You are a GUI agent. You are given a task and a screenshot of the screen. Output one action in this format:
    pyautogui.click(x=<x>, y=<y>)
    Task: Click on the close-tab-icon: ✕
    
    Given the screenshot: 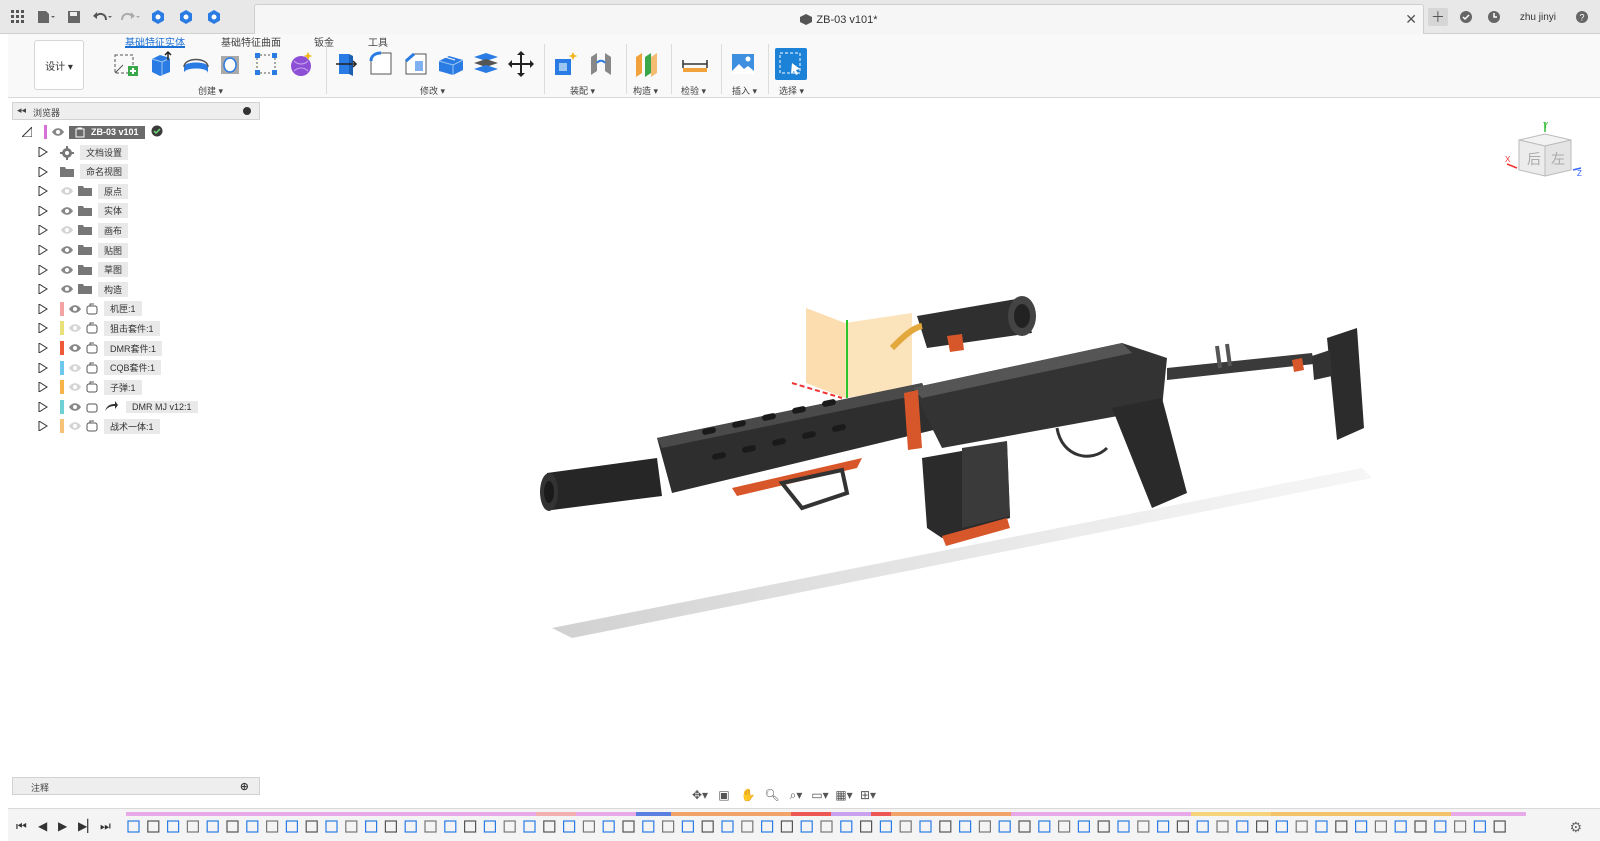 What is the action you would take?
    pyautogui.click(x=1411, y=19)
    